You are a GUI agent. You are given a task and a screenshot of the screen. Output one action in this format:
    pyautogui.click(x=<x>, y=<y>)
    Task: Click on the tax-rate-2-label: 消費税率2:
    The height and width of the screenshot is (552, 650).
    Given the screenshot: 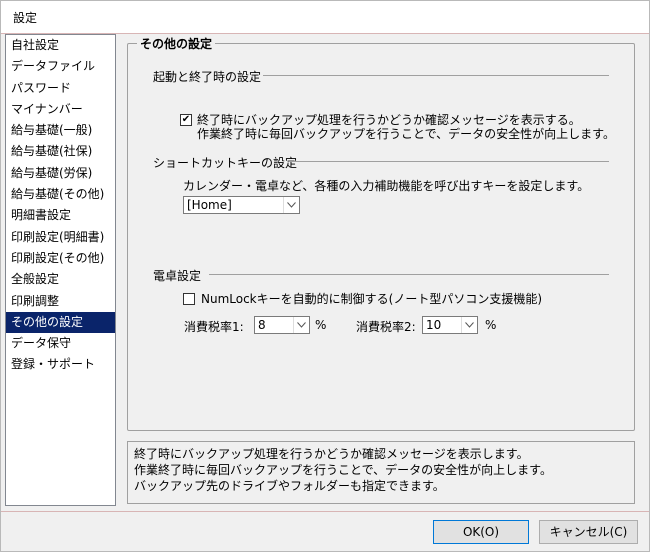 What is the action you would take?
    pyautogui.click(x=386, y=327)
    